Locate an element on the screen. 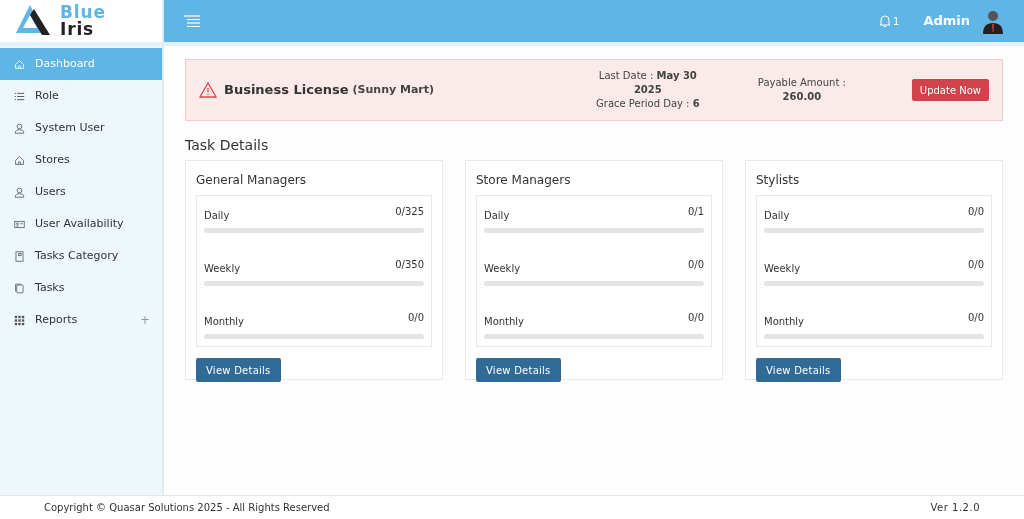 This screenshot has width=1024, height=519. logo-text: Iris is located at coordinates (78, 29).